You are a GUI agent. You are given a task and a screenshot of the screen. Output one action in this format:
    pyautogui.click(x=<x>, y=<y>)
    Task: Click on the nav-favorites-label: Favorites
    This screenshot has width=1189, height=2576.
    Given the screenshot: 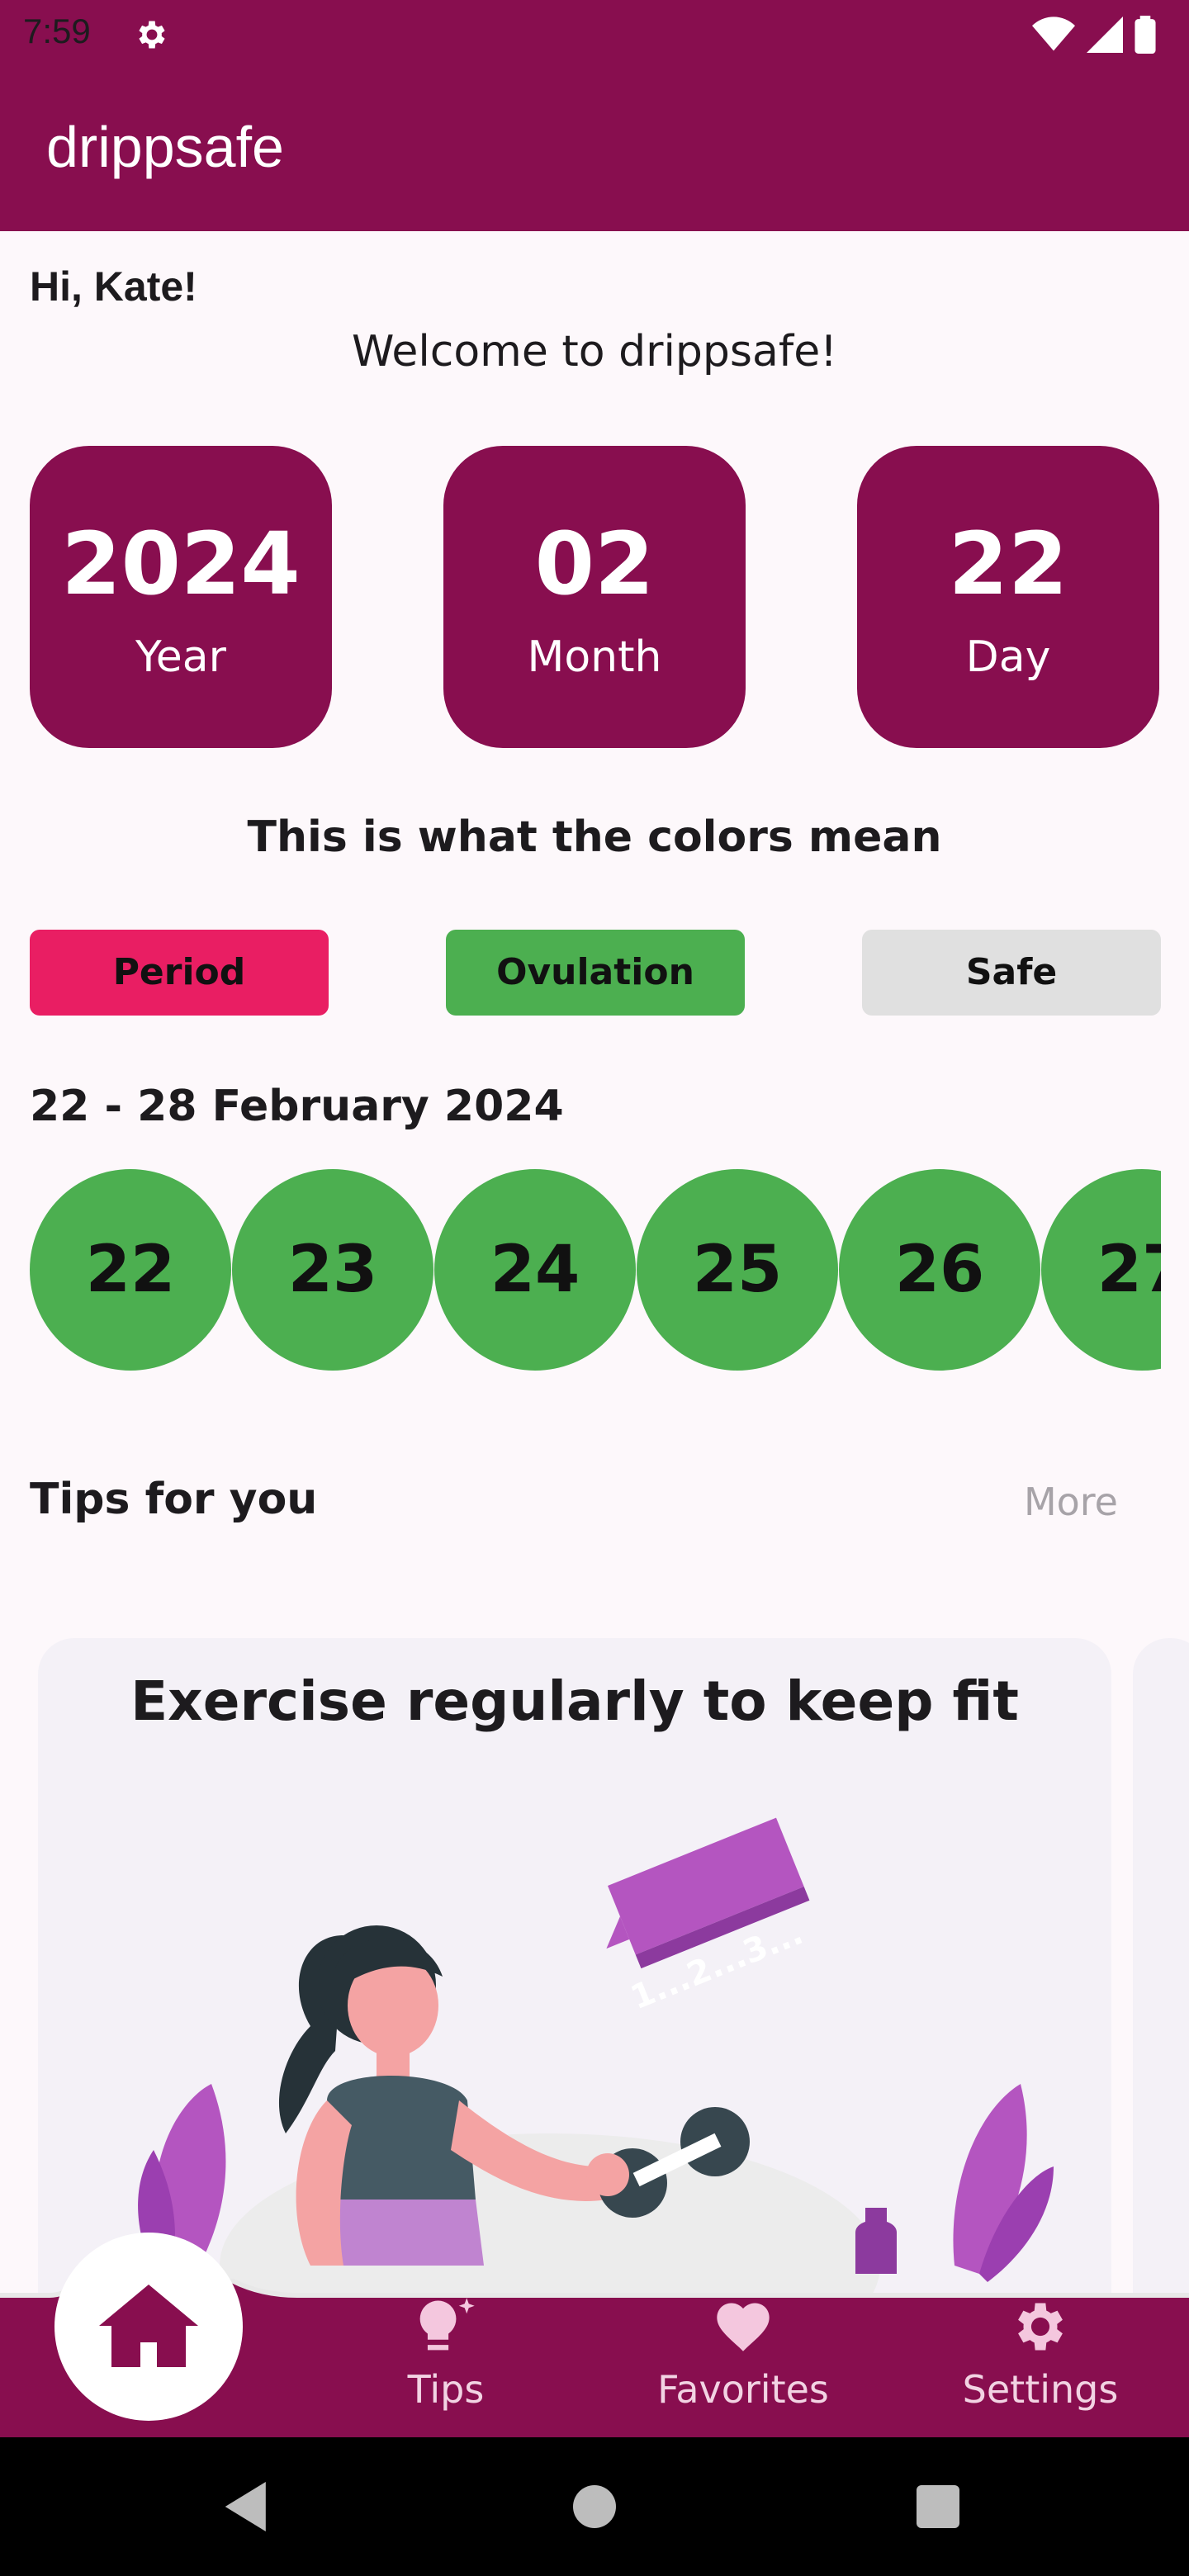 What is the action you would take?
    pyautogui.click(x=743, y=2389)
    